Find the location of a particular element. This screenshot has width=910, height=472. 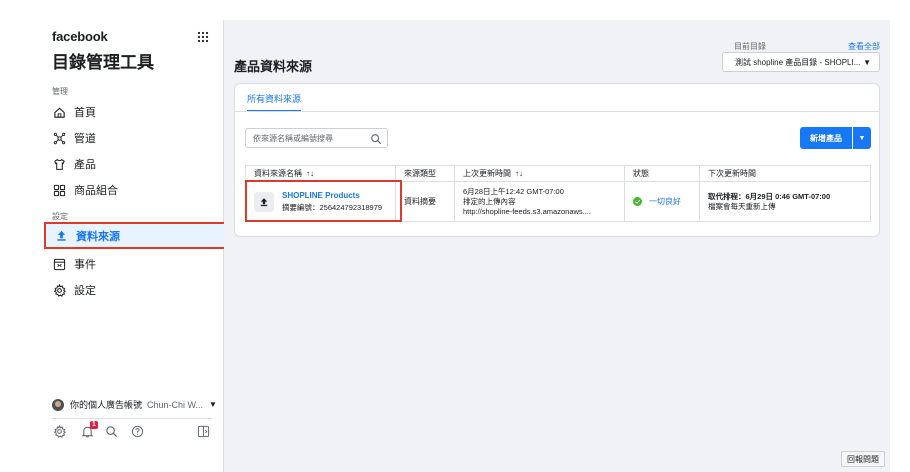

source-name-cell: SHOPLINE Products 摘要編號：256424792318979 is located at coordinates (323, 201).